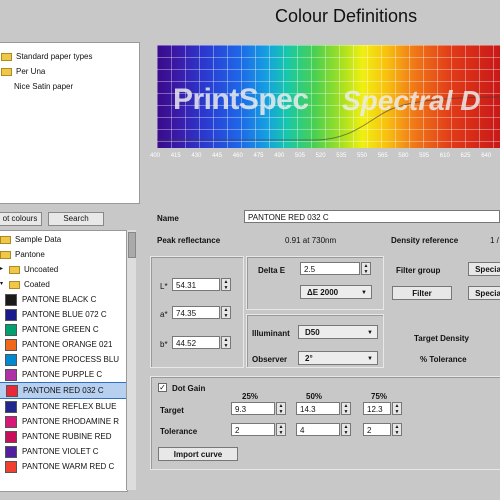 This screenshot has height=500, width=500. I want to click on target-25-input: 9.3, so click(253, 408).